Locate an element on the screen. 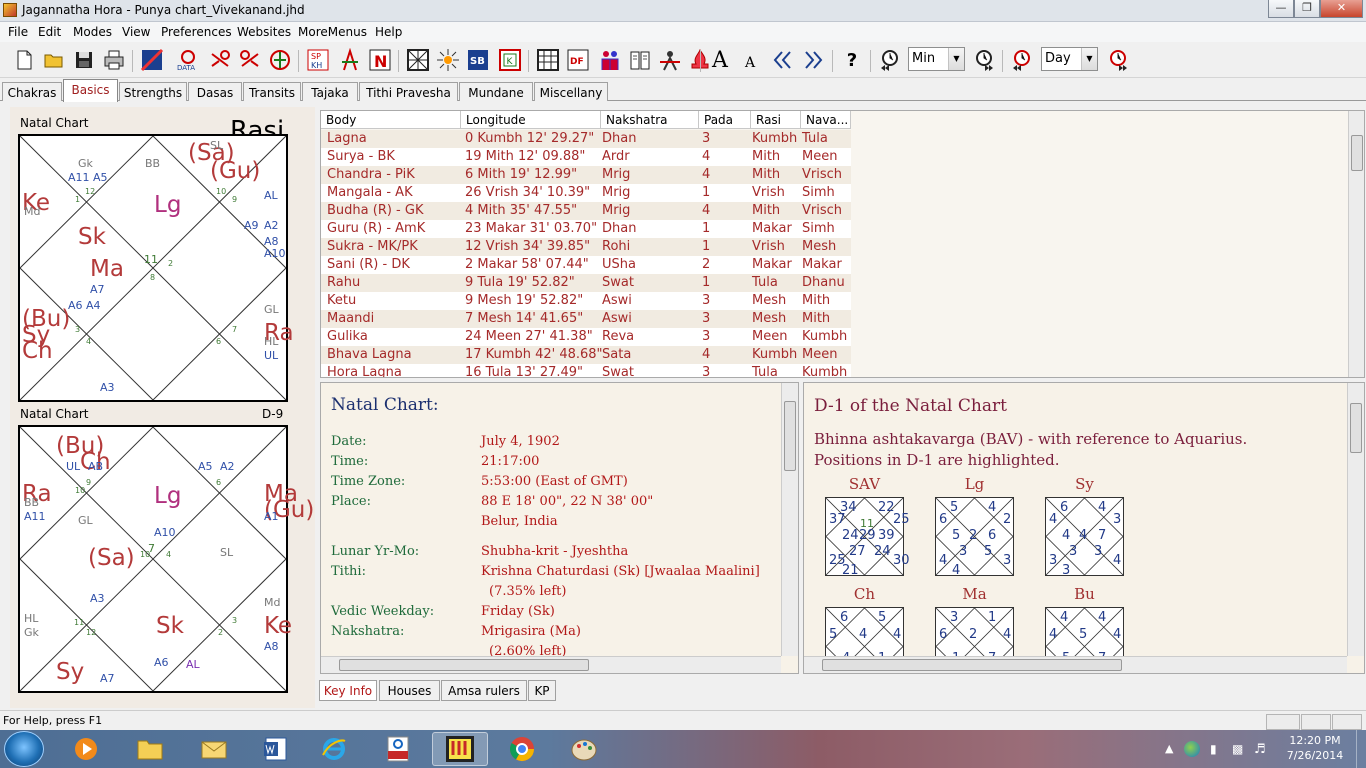 The width and height of the screenshot is (1366, 768). people-icon is located at coordinates (610, 60).